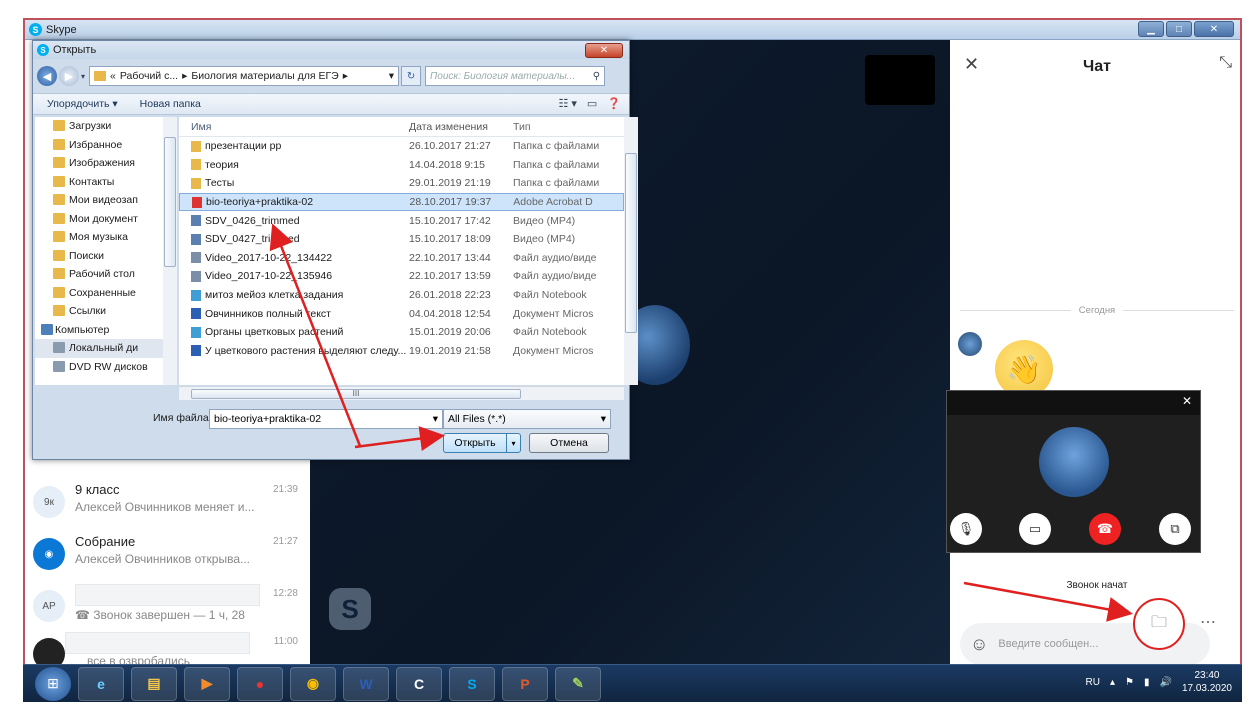 This screenshot has height=712, width=1255. I want to click on nav-scrollbar, so click(170, 251).